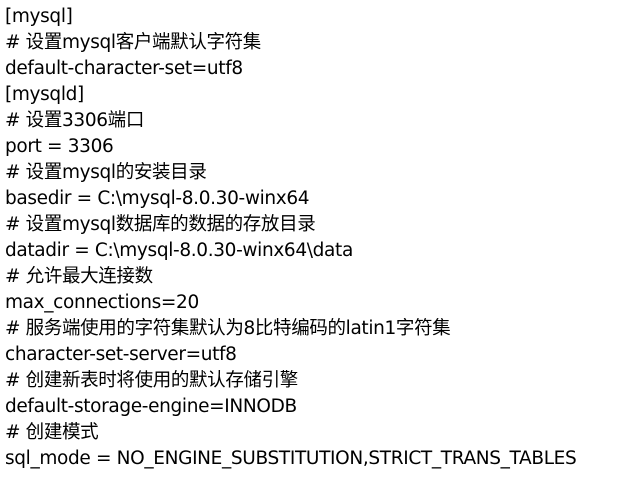  I want to click on setting-max-connections: max_connections=20, so click(102, 302).